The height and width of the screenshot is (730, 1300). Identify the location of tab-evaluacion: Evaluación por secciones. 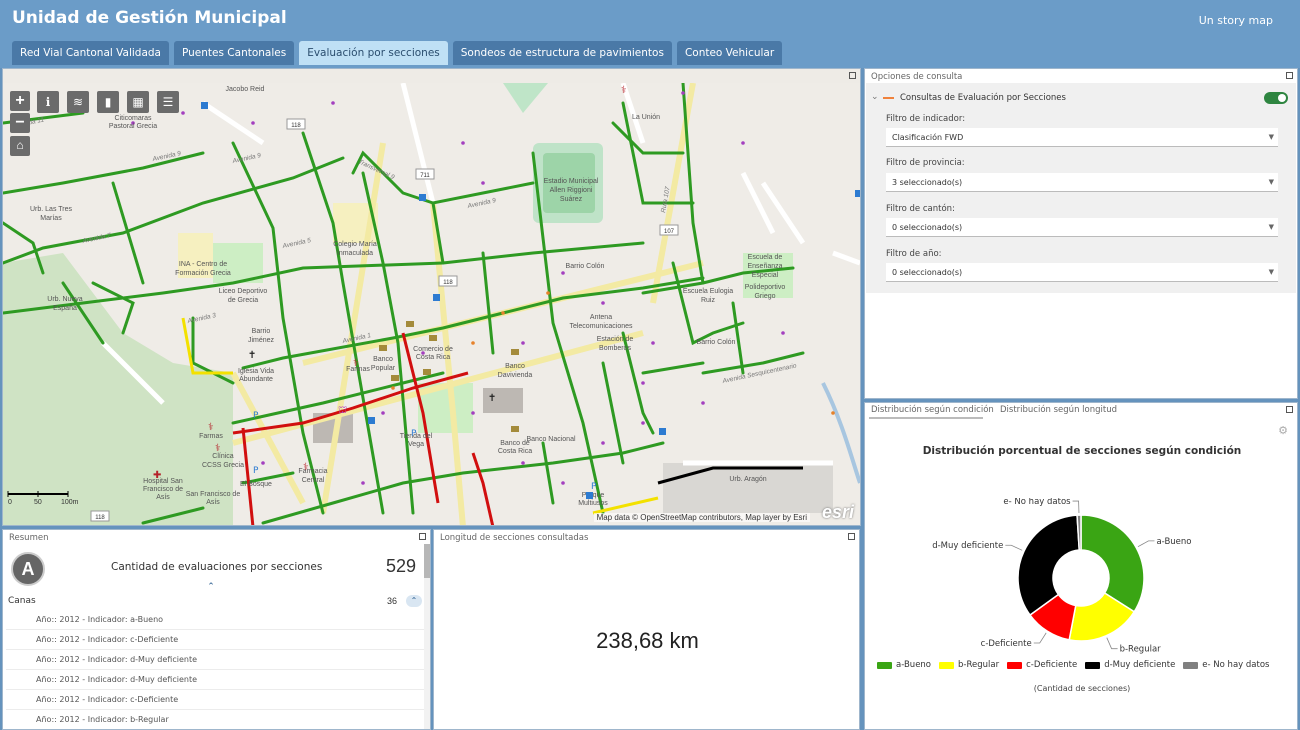
(373, 53).